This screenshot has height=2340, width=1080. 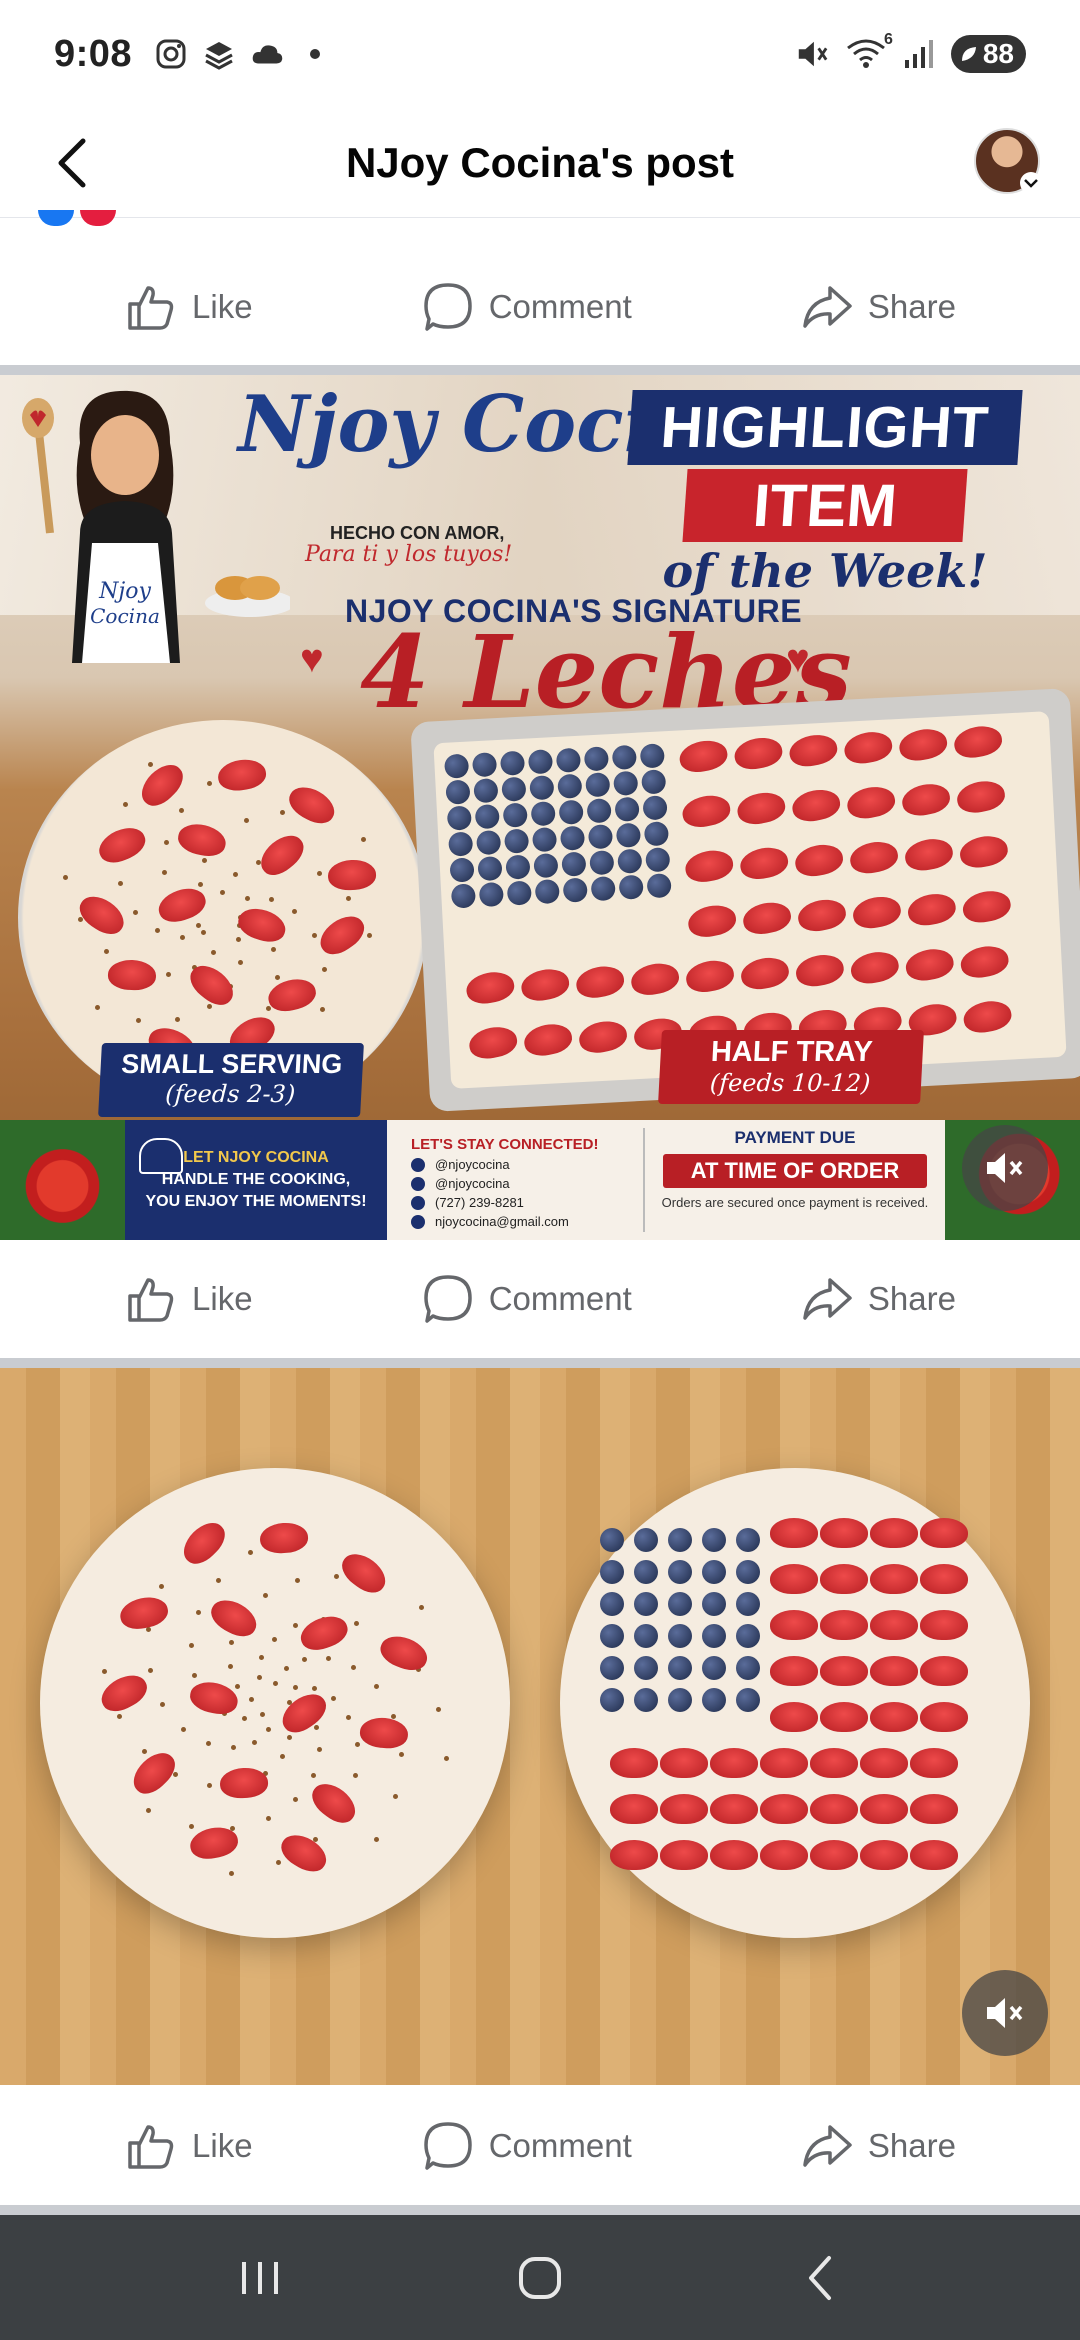 What do you see at coordinates (315, 54) in the screenshot?
I see `dot-icon` at bounding box center [315, 54].